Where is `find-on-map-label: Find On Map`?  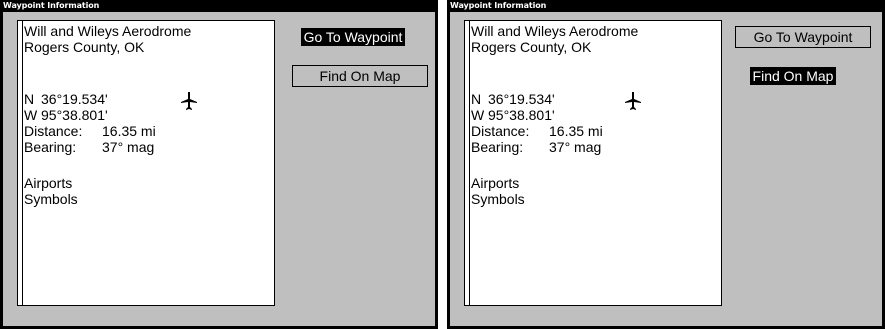
find-on-map-label: Find On Map is located at coordinates (793, 76).